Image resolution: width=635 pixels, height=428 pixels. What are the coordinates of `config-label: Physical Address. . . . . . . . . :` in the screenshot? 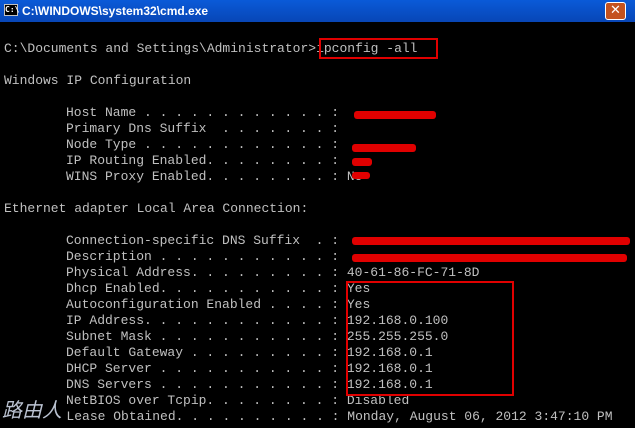 It's located at (203, 272).